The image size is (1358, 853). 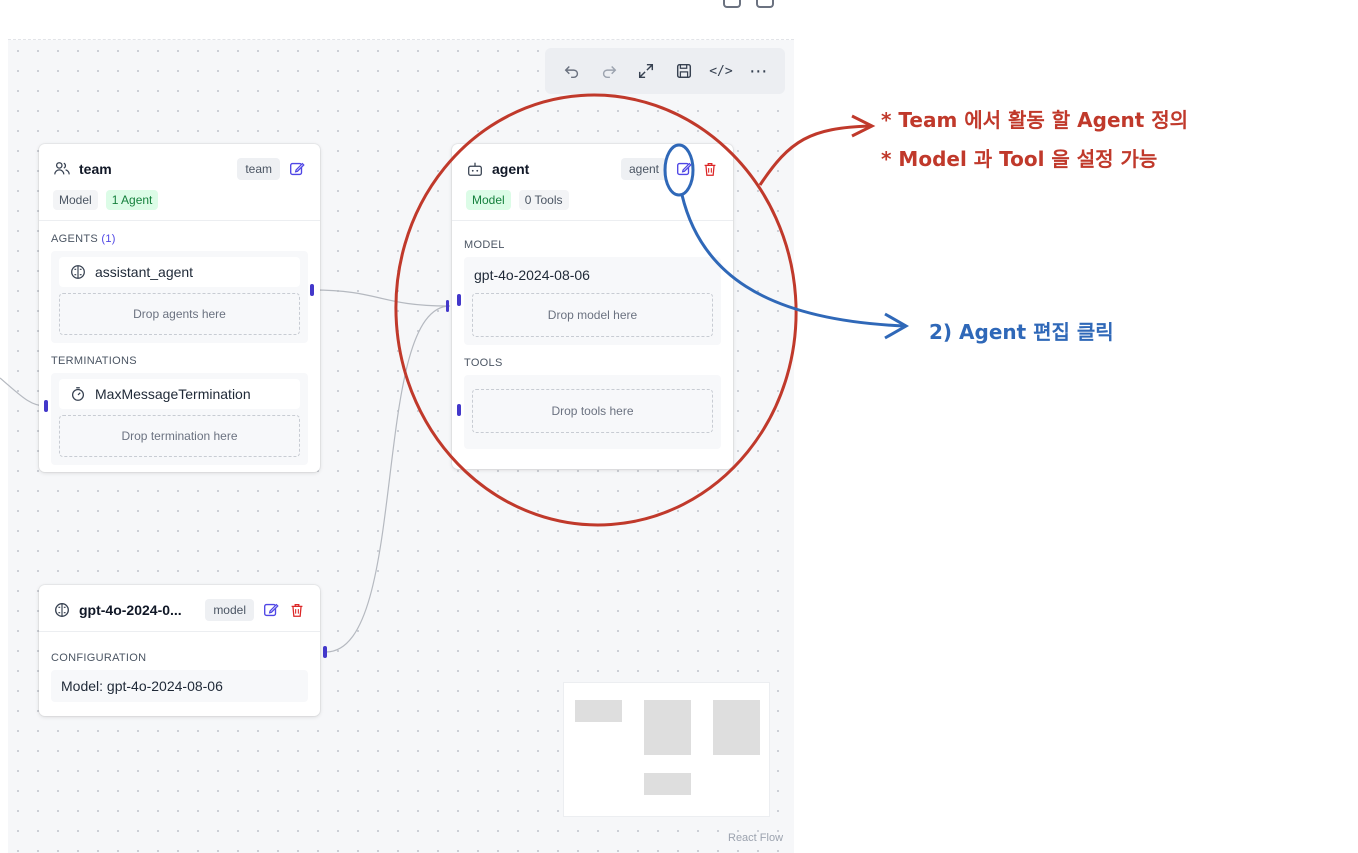 I want to click on agents-label-text: AGENTS, so click(x=75, y=239).